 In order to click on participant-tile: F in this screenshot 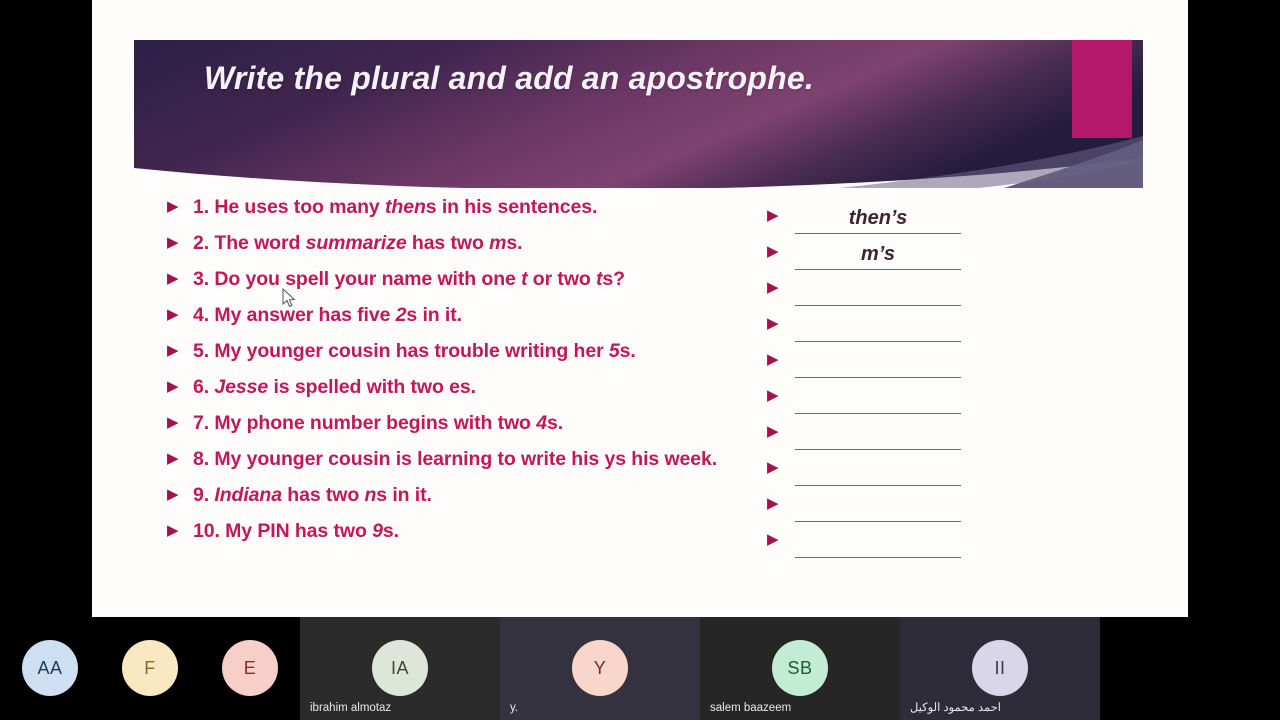, I will do `click(150, 668)`.